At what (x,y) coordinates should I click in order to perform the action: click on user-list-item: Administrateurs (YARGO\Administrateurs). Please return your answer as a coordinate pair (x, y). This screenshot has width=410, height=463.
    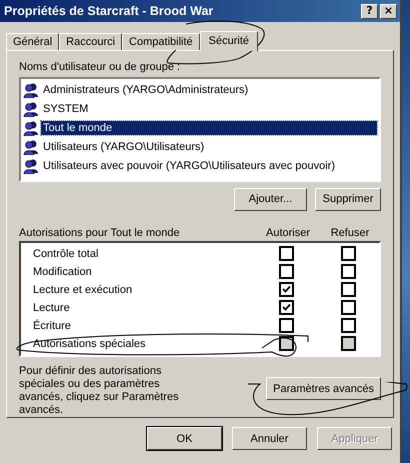
    Looking at the image, I should click on (145, 89).